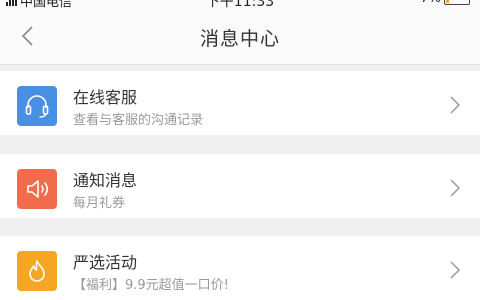 The image size is (480, 300). I want to click on headset-icon, so click(37, 106).